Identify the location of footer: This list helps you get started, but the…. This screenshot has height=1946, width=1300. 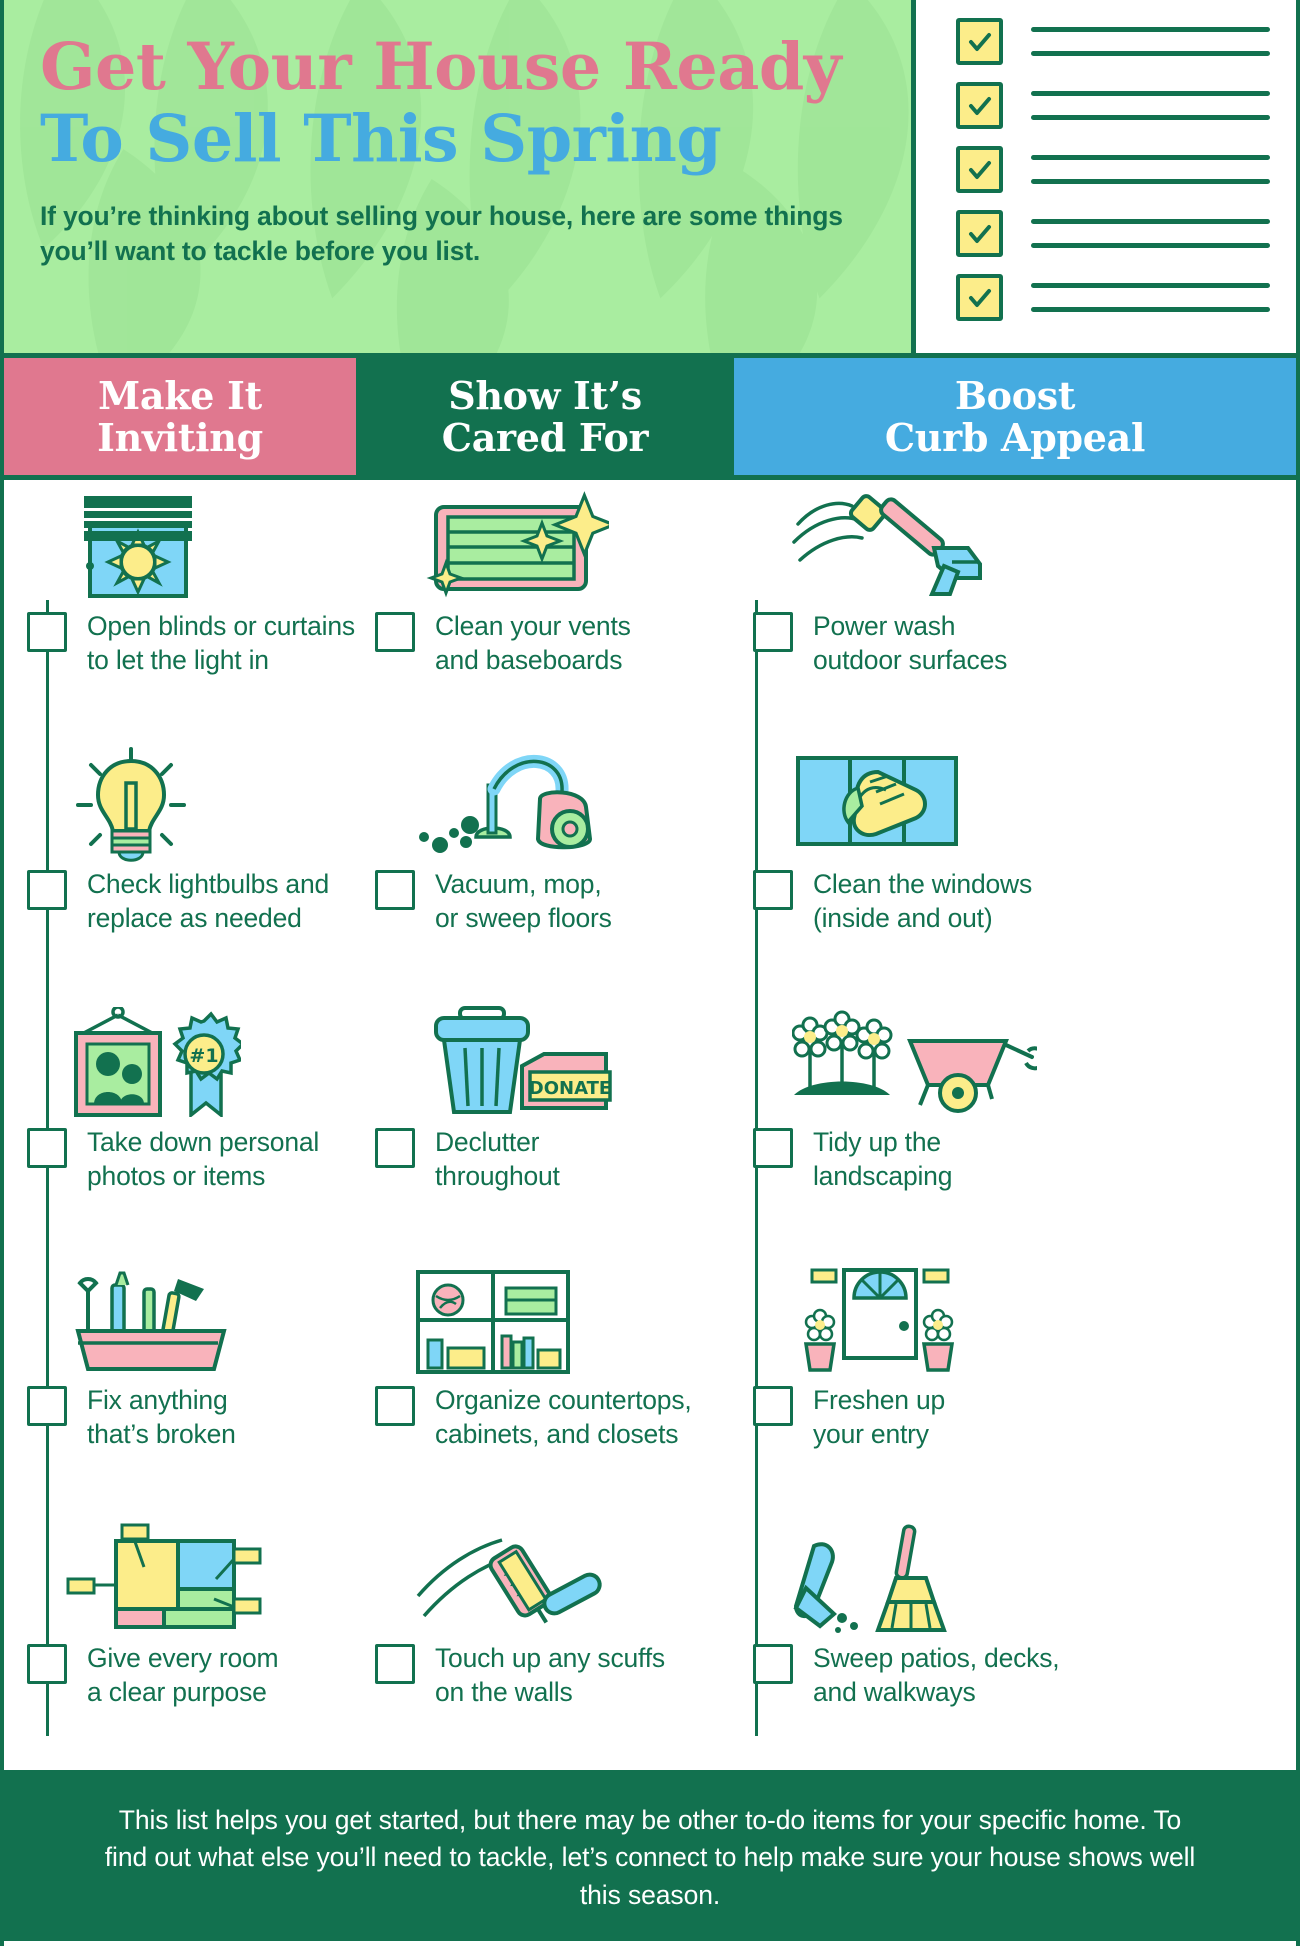
(650, 1855).